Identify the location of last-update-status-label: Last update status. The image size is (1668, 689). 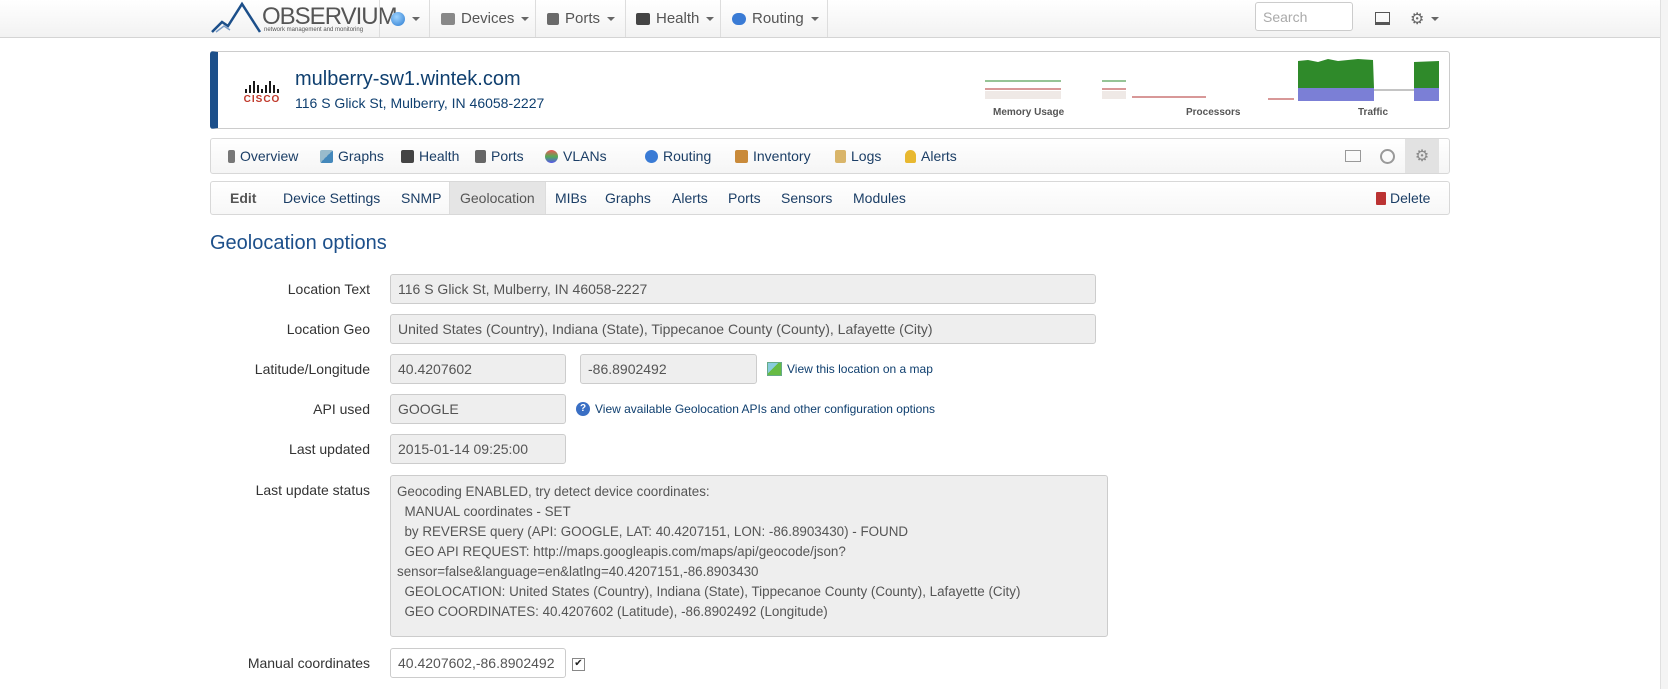
(312, 490).